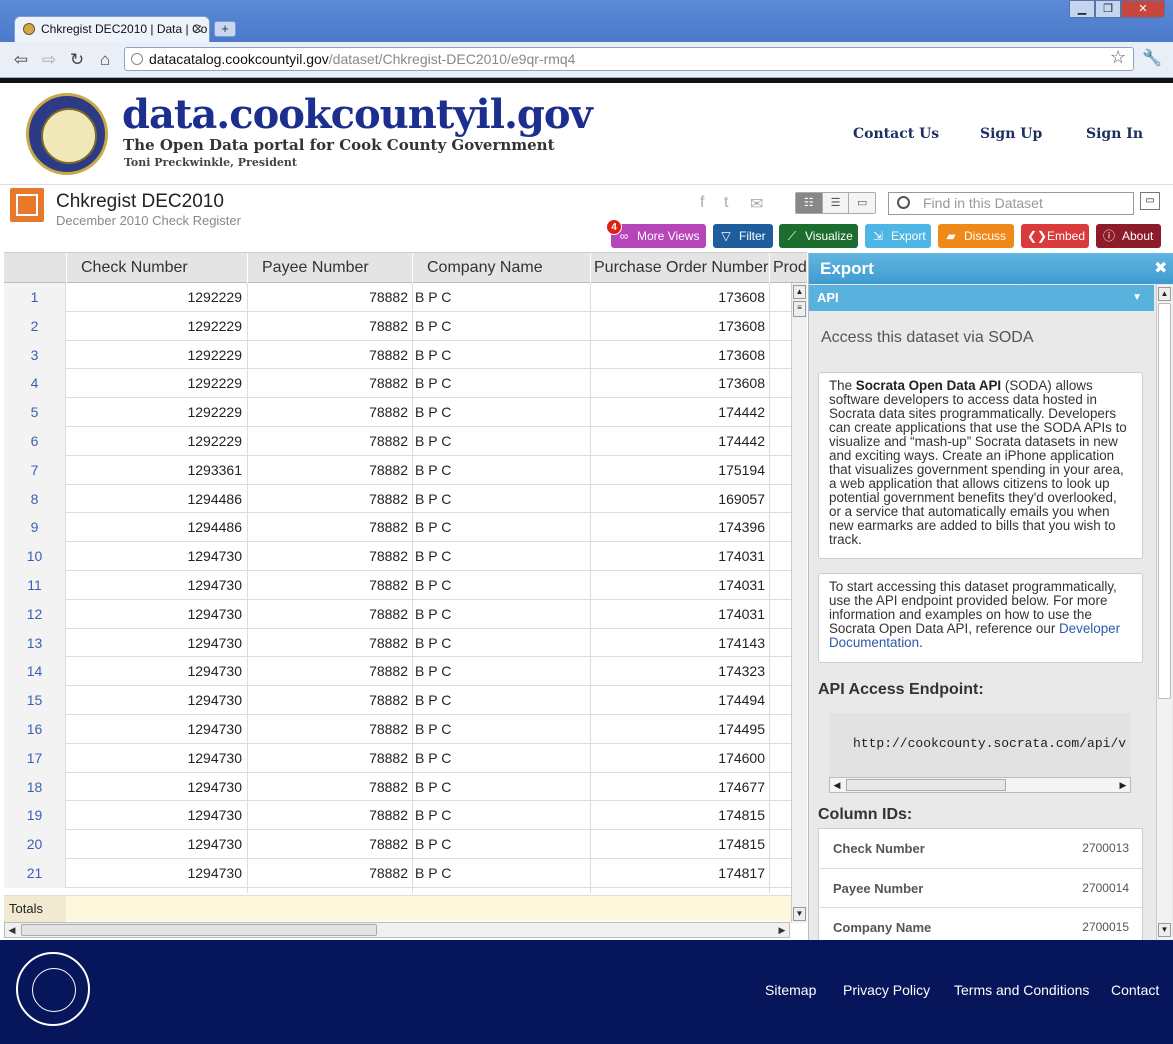  Describe the element at coordinates (501, 268) in the screenshot. I see `column-header-company-name: Company Name` at that location.